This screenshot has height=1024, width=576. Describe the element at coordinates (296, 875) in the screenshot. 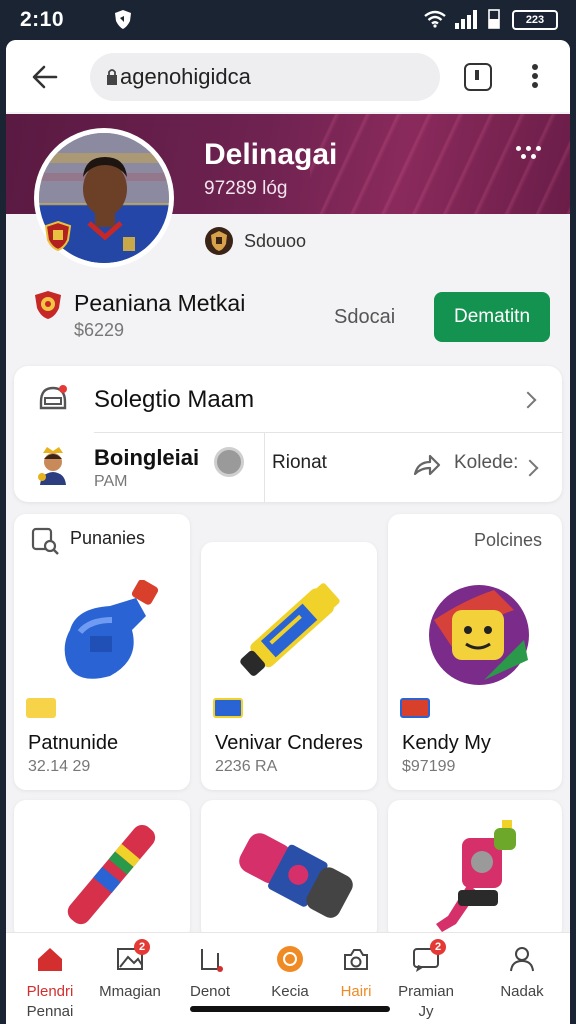

I see `roller-icon` at that location.